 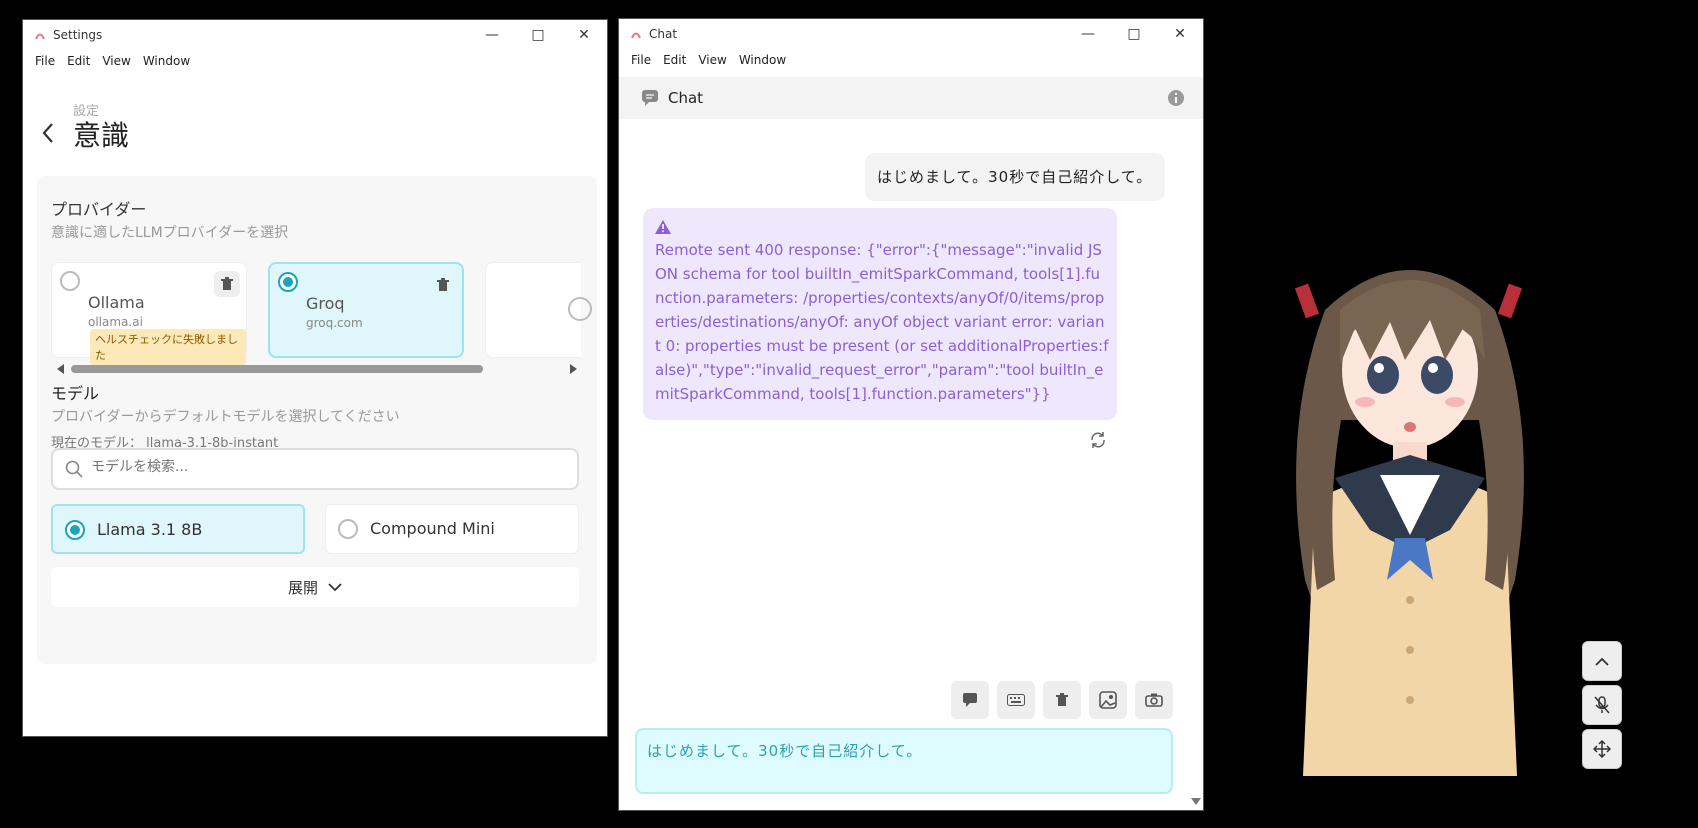 What do you see at coordinates (321, 467) in the screenshot?
I see `model-search-input` at bounding box center [321, 467].